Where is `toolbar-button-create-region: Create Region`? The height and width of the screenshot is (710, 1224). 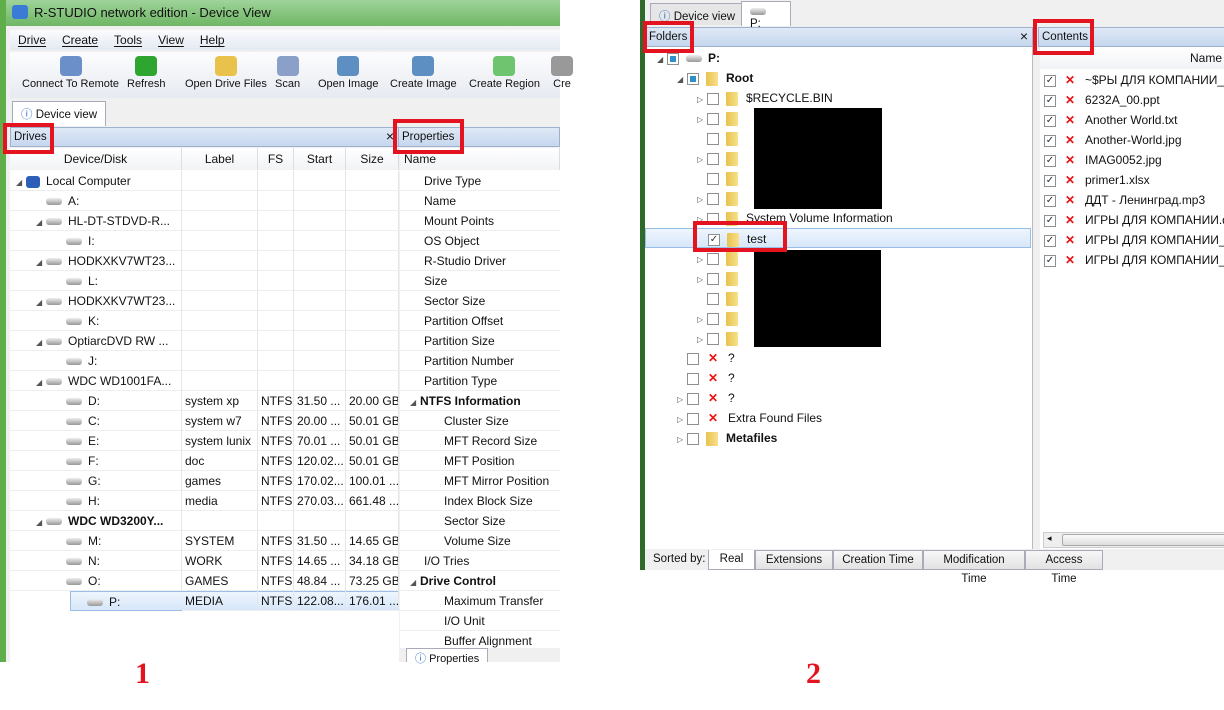 toolbar-button-create-region: Create Region is located at coordinates (504, 73).